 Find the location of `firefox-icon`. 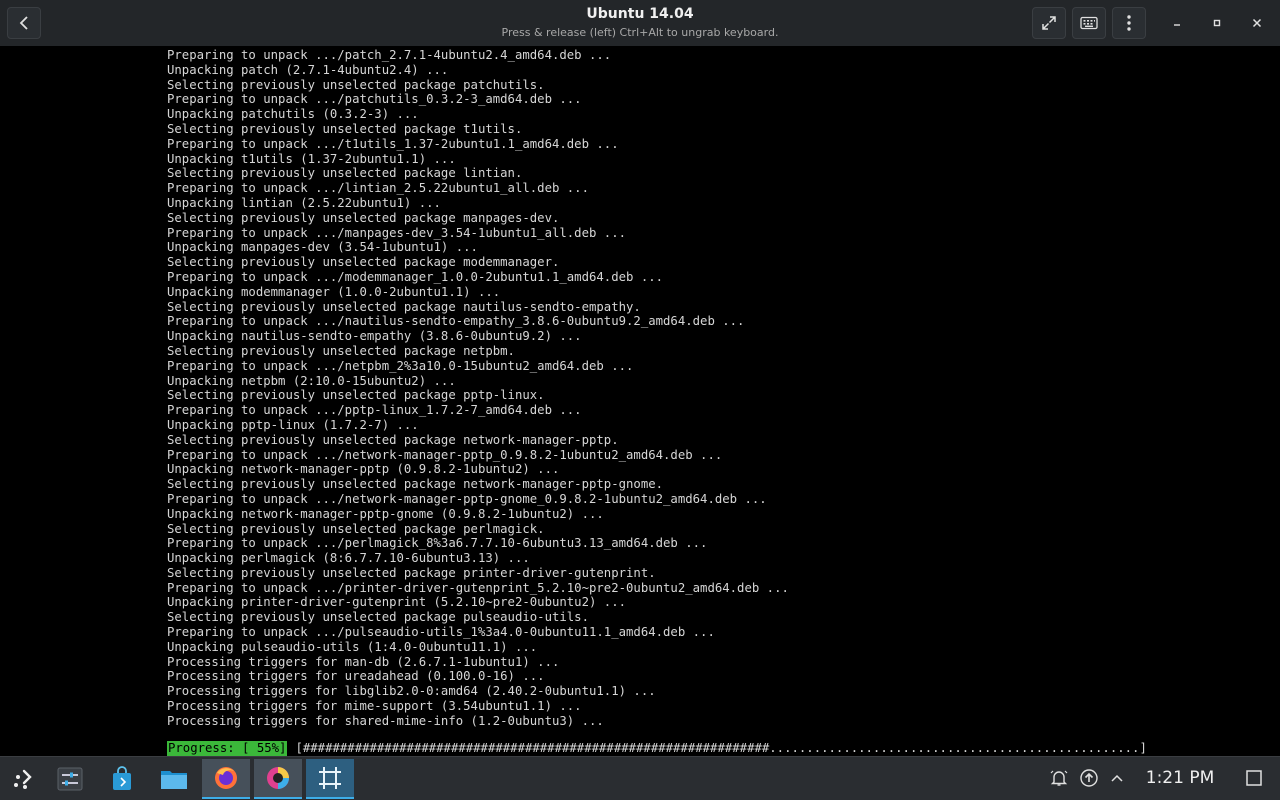

firefox-icon is located at coordinates (226, 778).